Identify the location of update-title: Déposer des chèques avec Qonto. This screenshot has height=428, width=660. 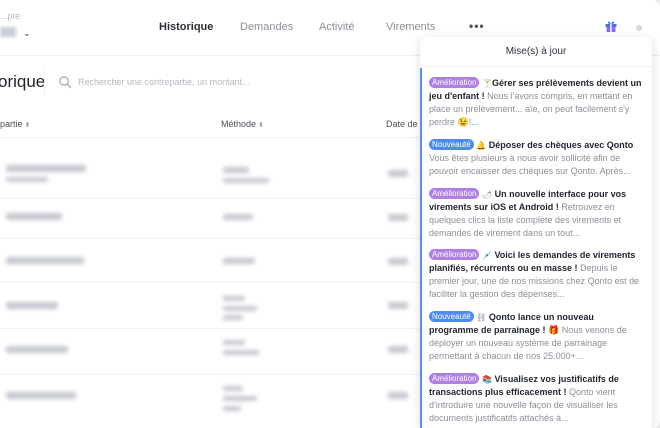
(561, 145).